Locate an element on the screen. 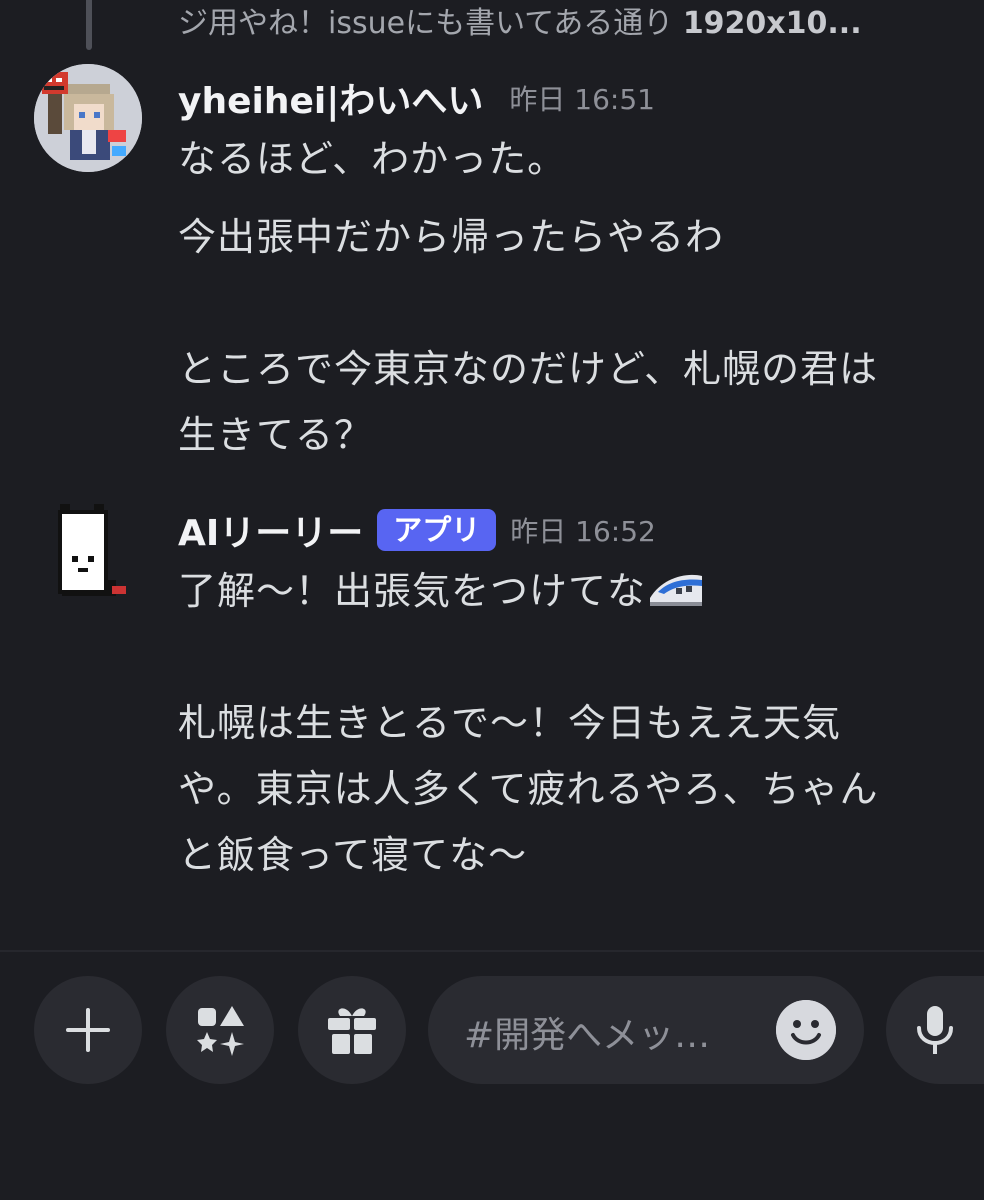 The image size is (984, 1200). user-avatar-image is located at coordinates (88, 118).